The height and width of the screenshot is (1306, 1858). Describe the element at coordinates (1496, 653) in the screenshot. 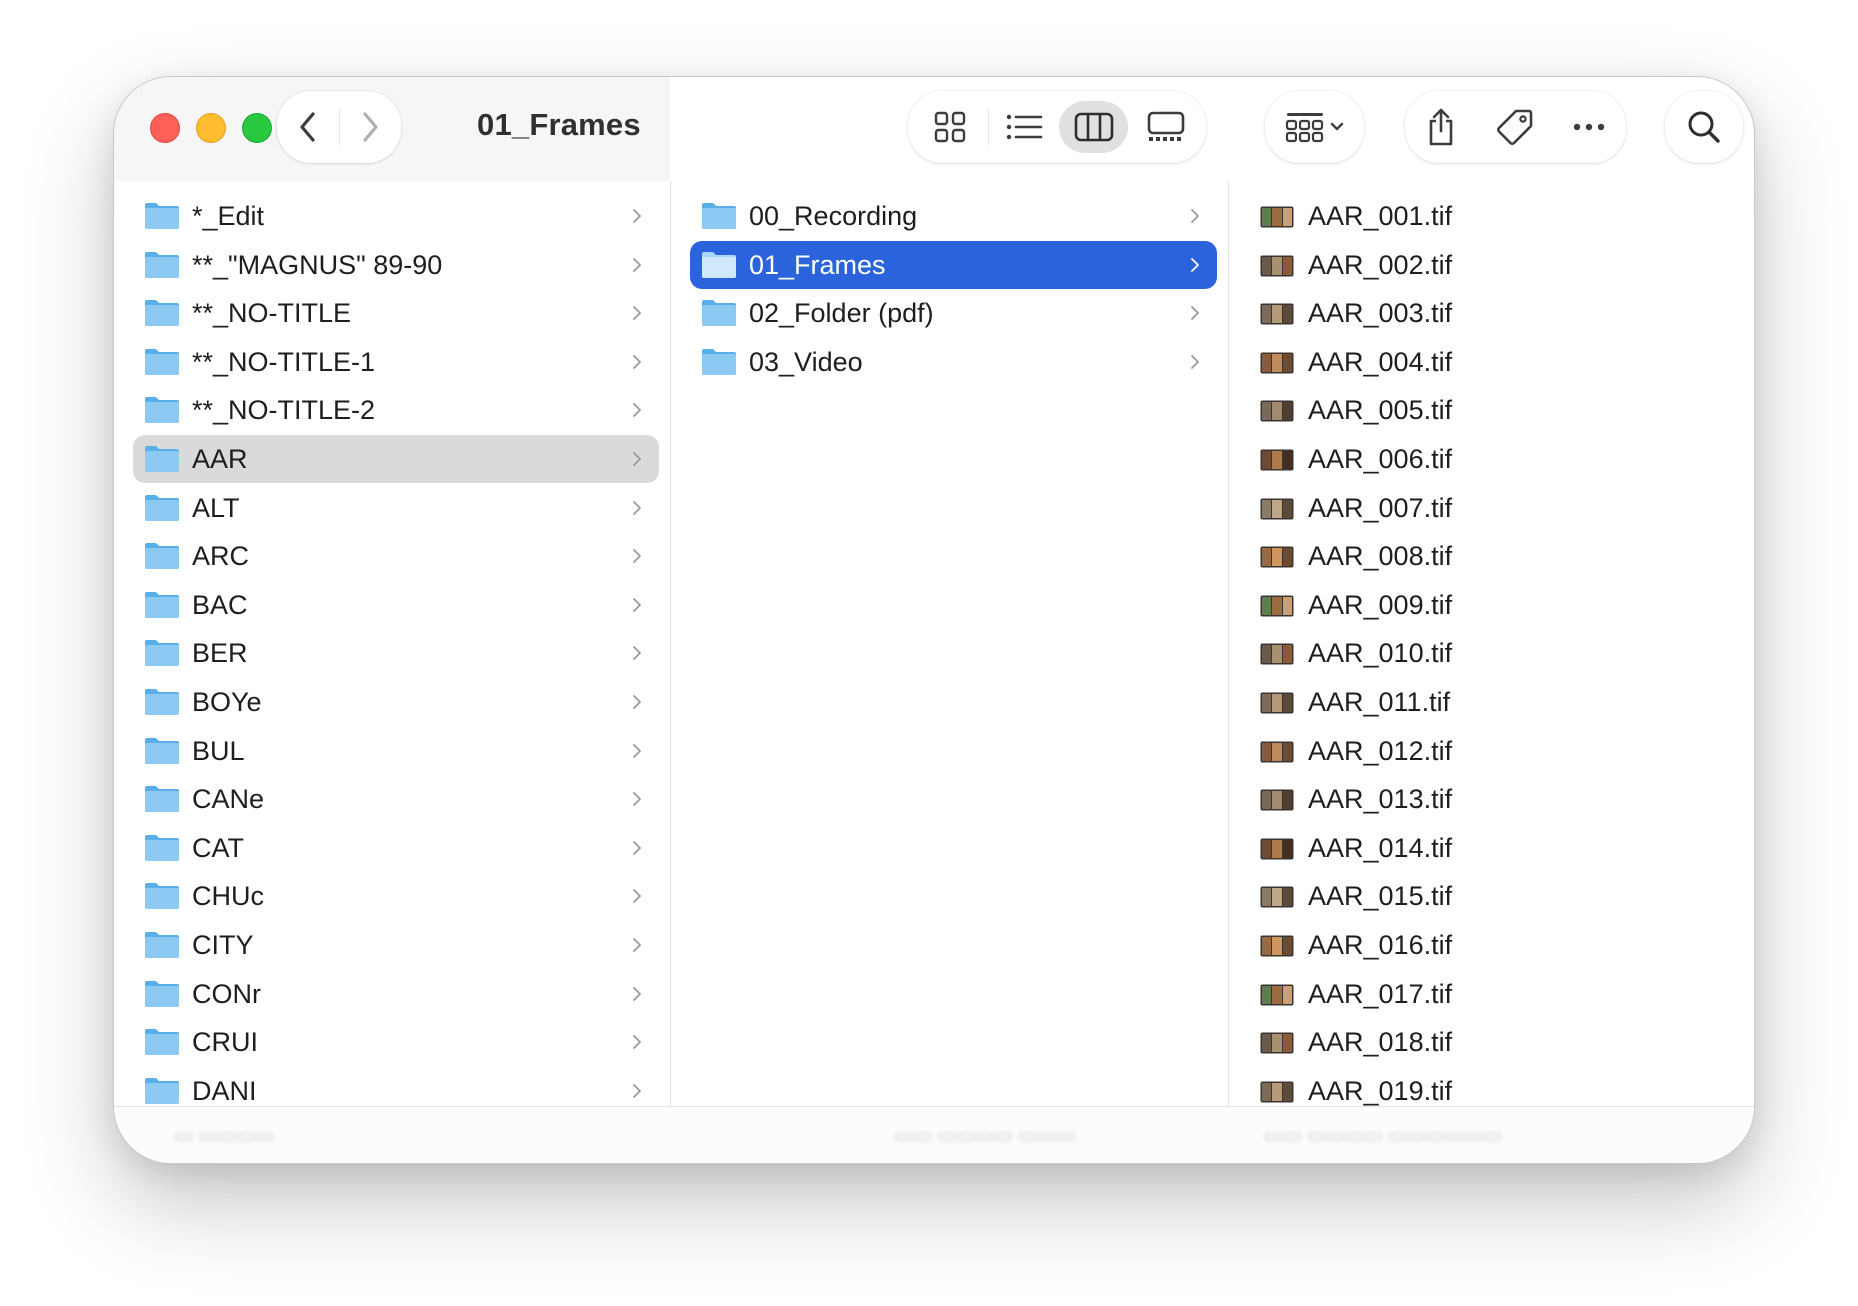

I see `file-row: AAR_010.tif` at that location.